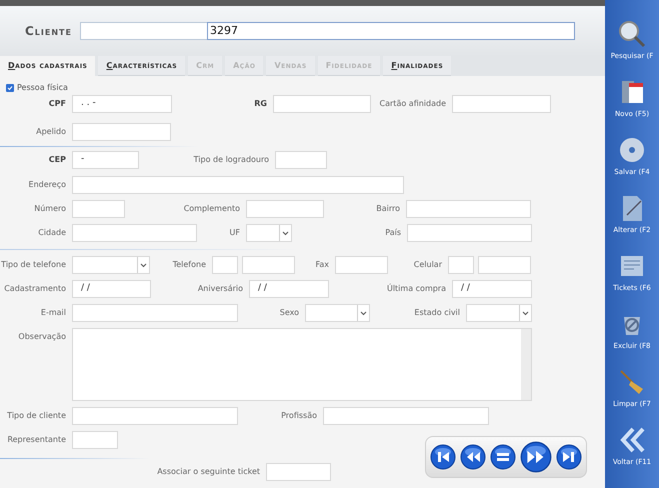  I want to click on field-label: Sexo, so click(289, 313).